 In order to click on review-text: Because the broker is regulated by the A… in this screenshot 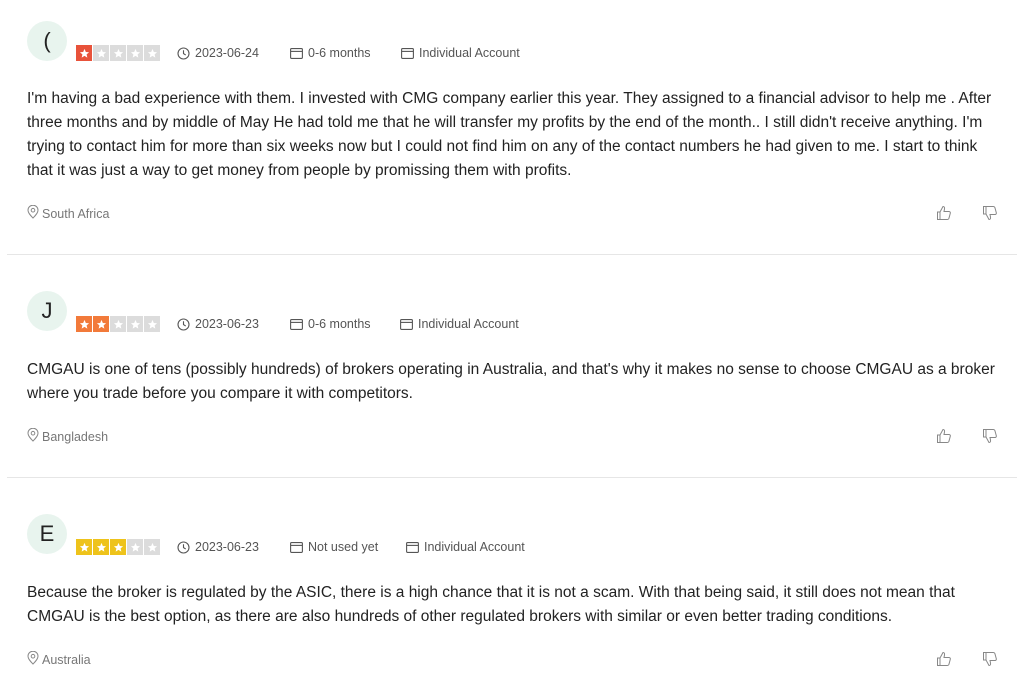, I will do `click(491, 604)`.